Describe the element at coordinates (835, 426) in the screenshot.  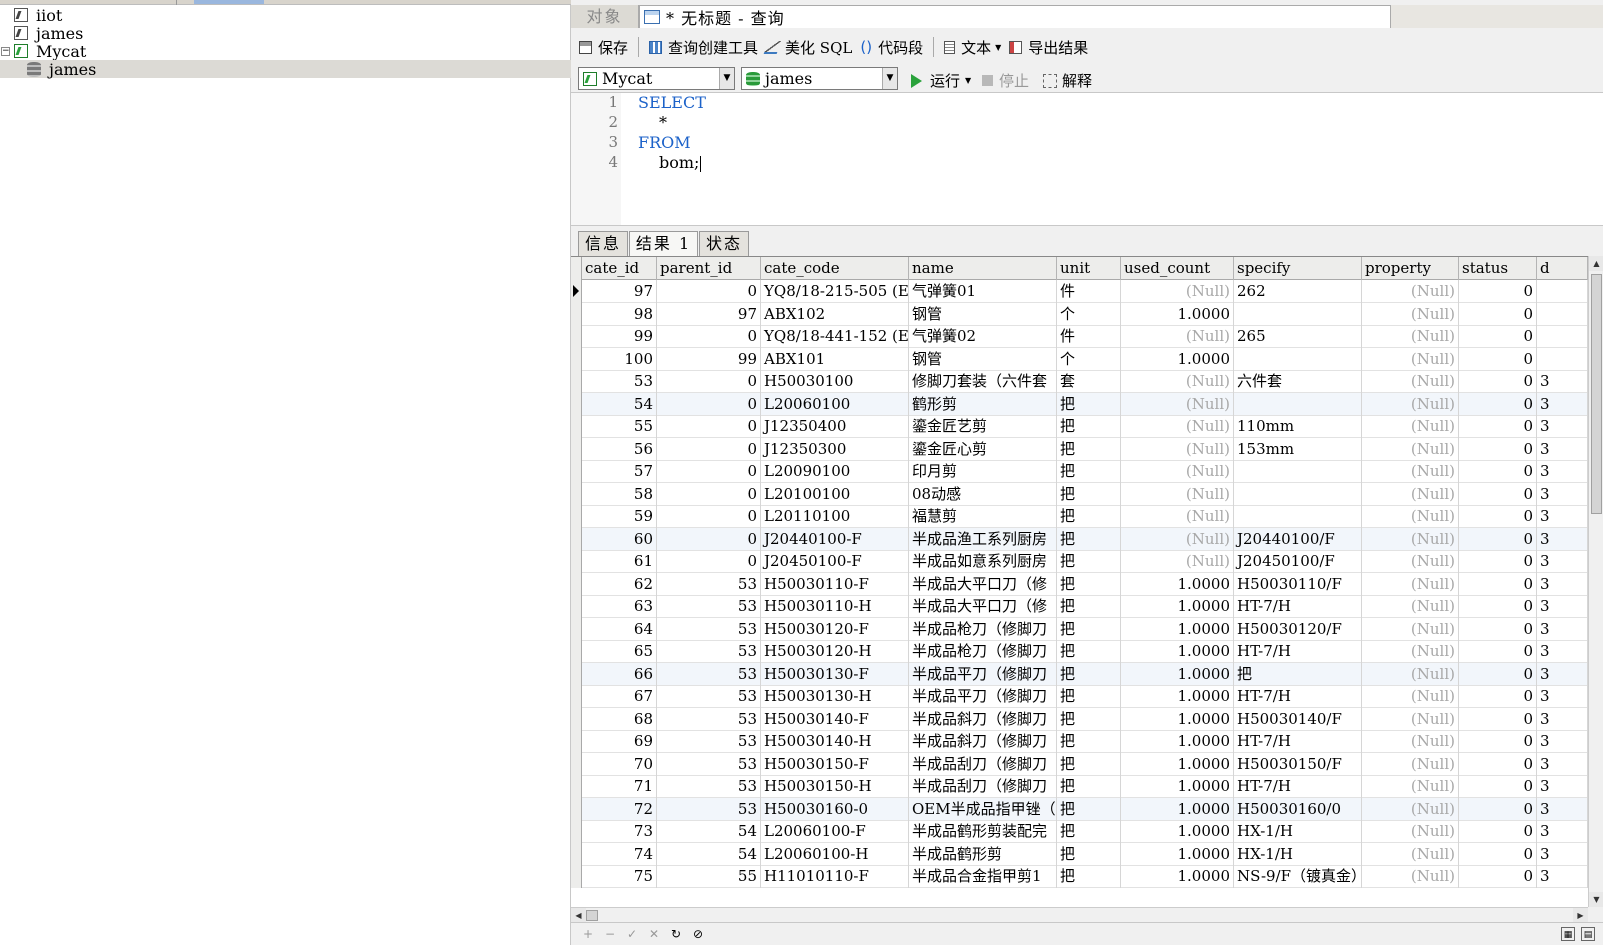
I see `table-cell: J12350400` at that location.